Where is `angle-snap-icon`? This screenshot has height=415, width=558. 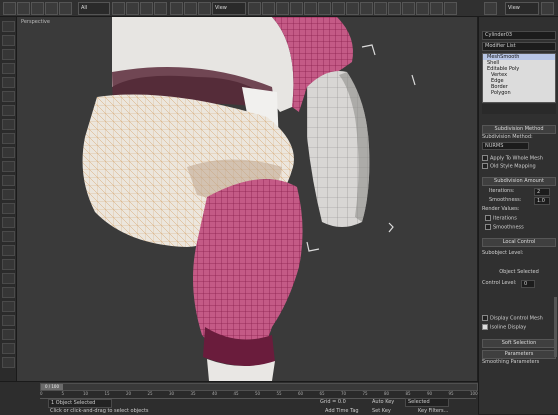 angle-snap-icon is located at coordinates (282, 8).